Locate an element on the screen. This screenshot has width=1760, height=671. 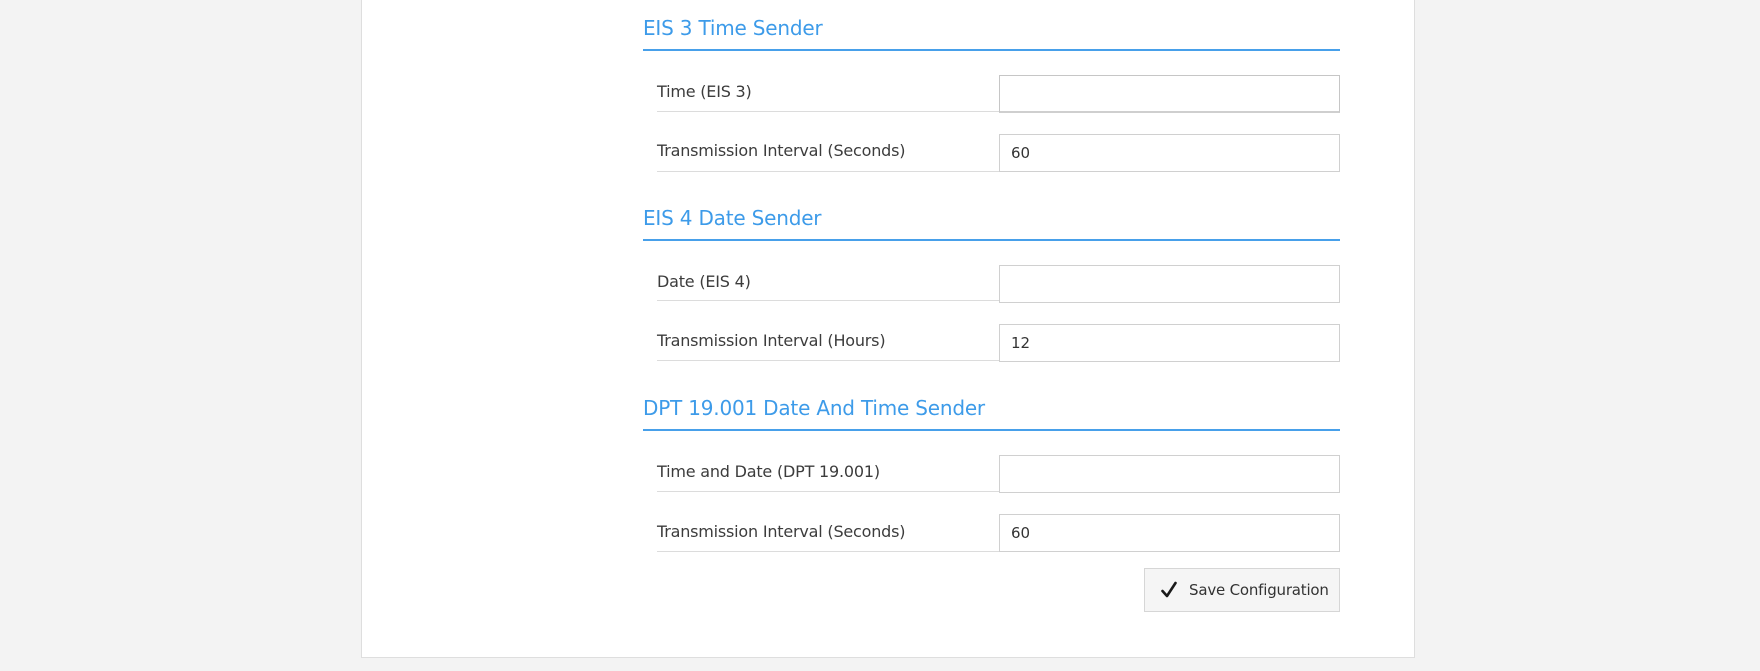
dpt19001-transmission-interval-input is located at coordinates (1169, 533).